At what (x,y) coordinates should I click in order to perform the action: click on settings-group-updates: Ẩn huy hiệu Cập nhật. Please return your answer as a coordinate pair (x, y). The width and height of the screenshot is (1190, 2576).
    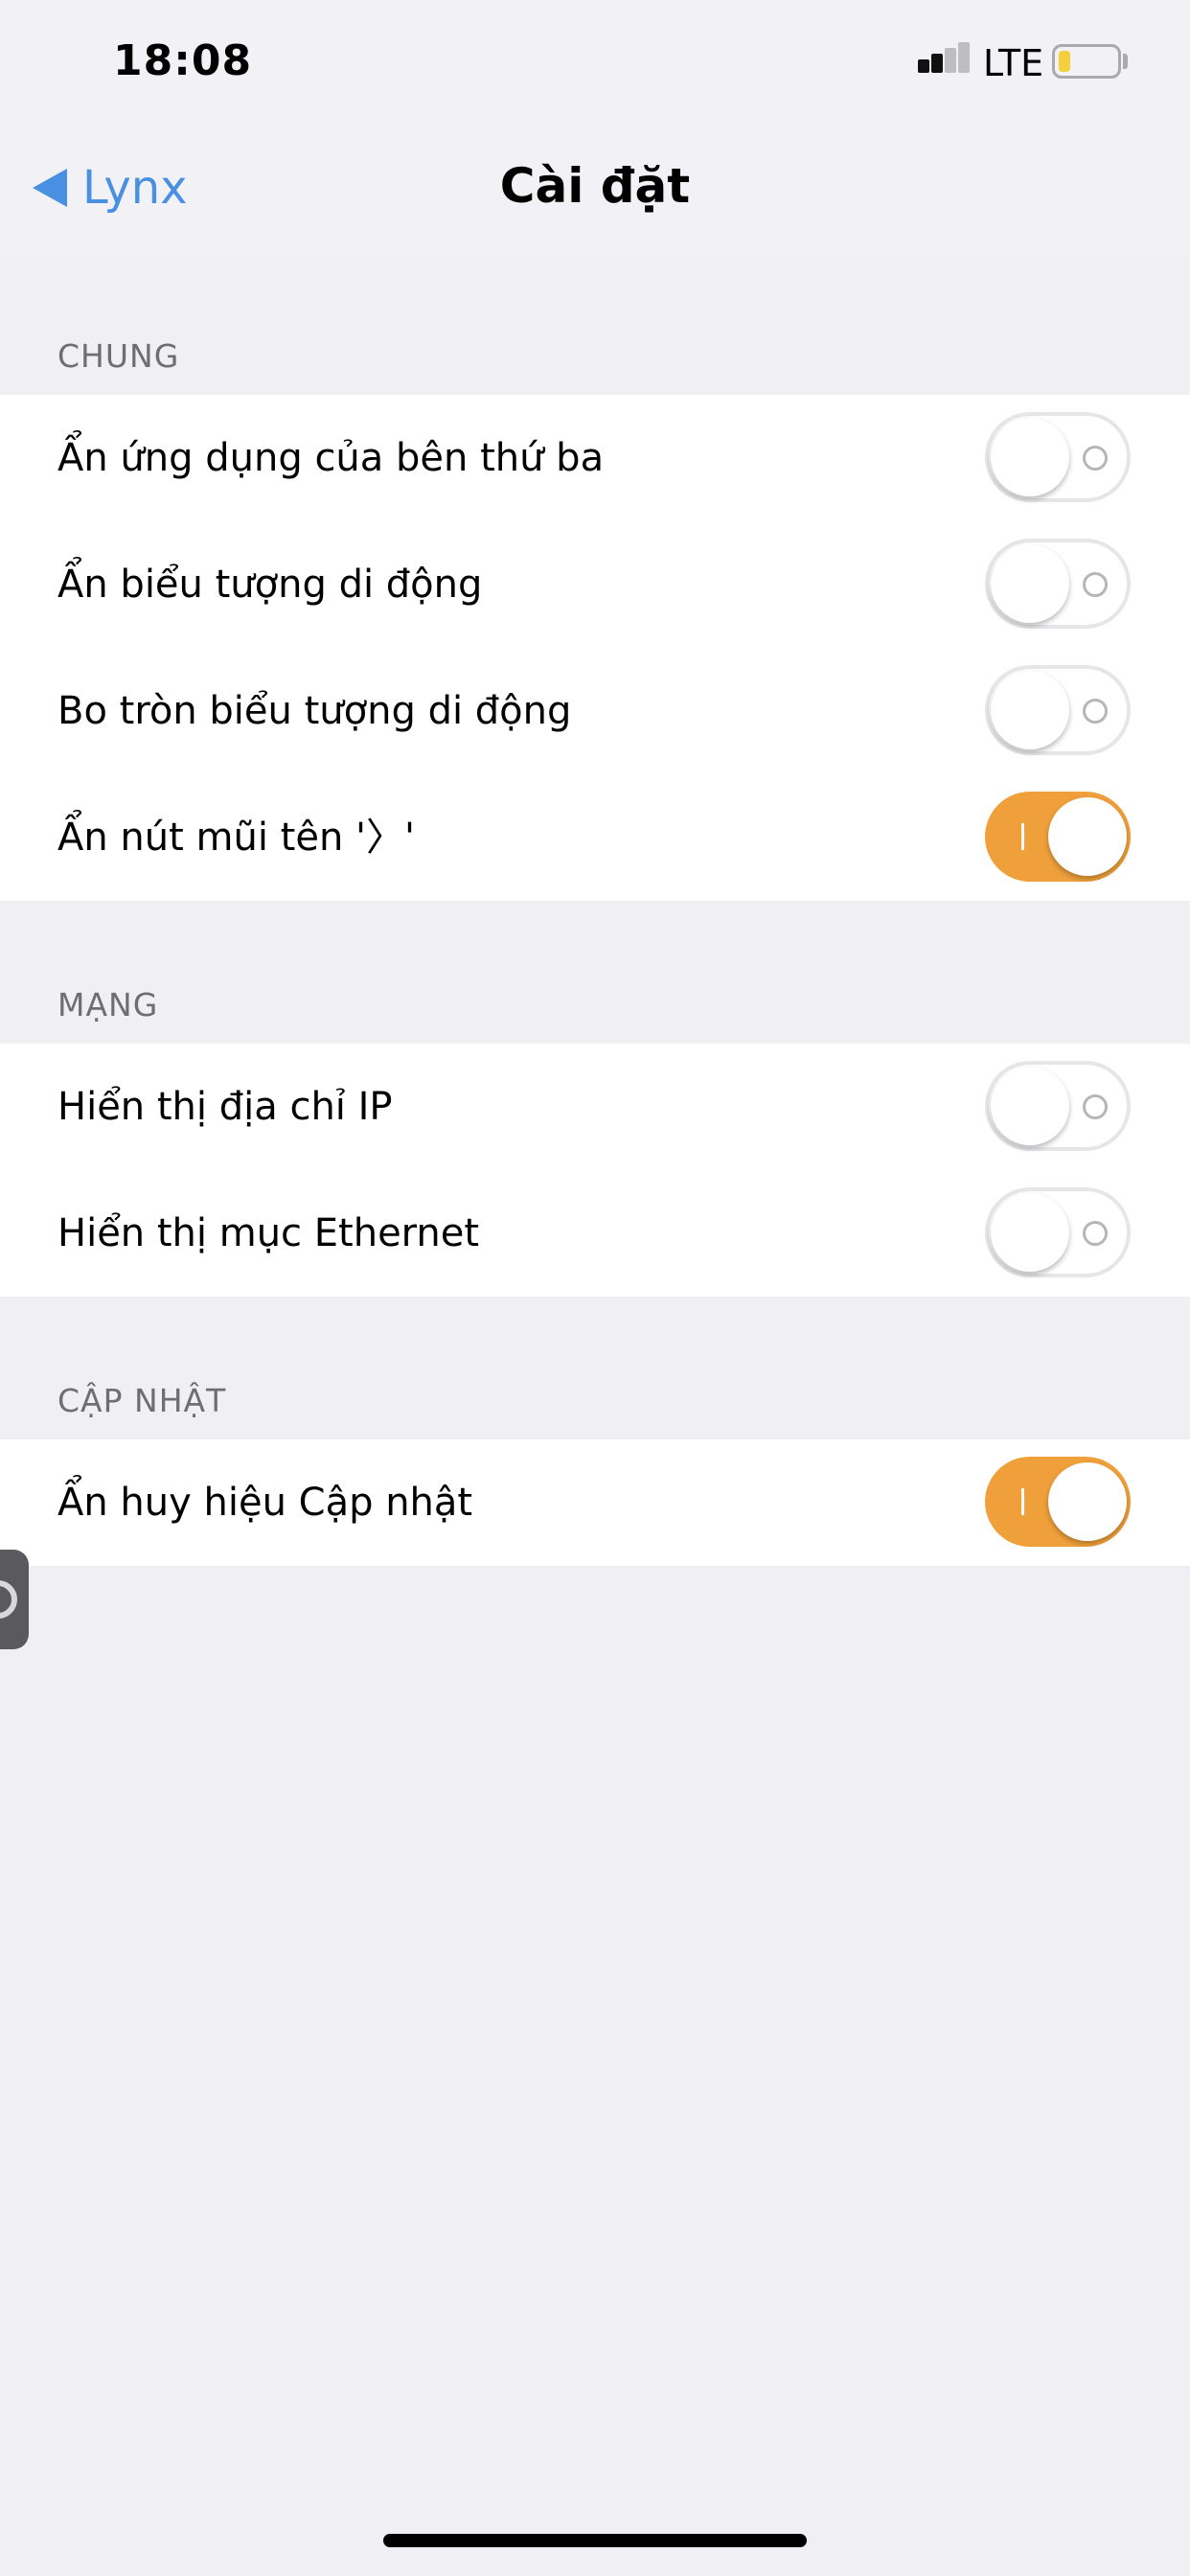
    Looking at the image, I should click on (595, 1502).